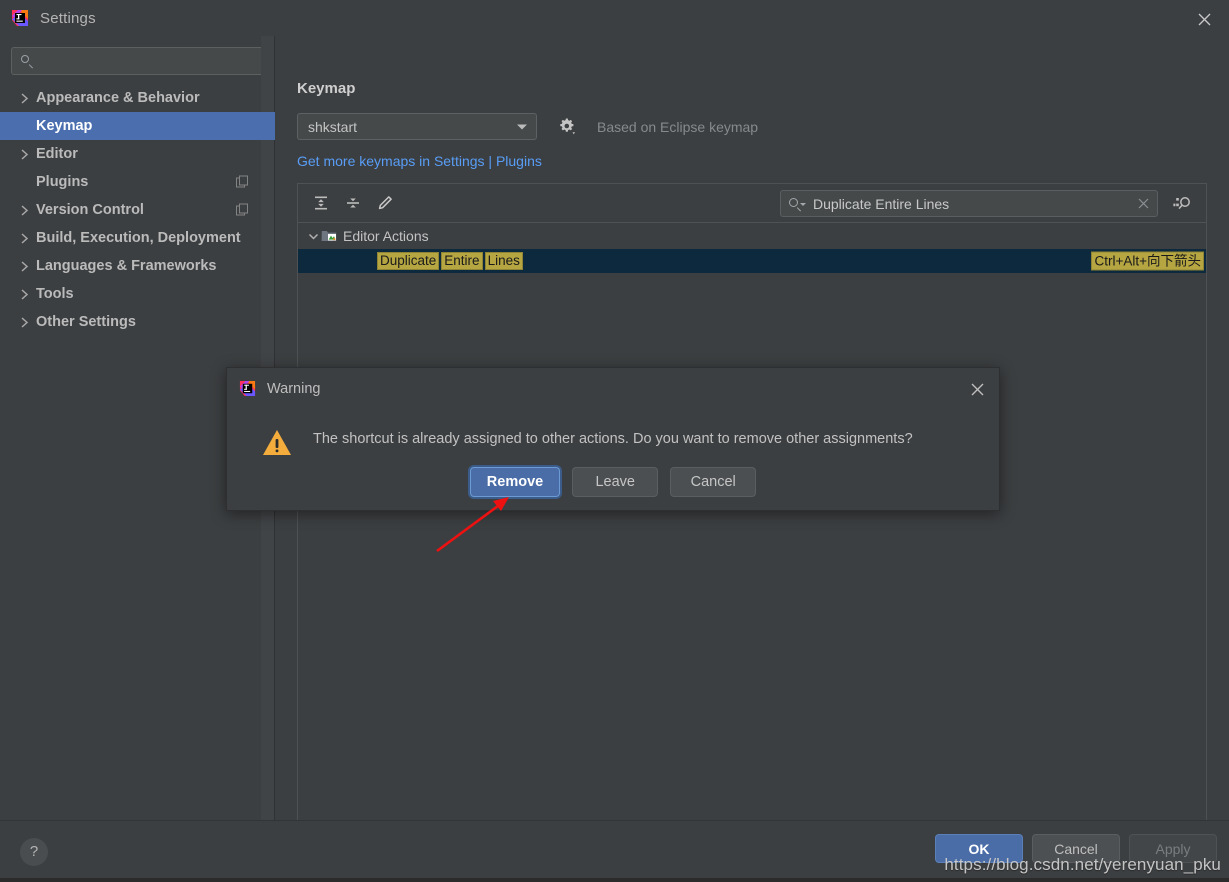 The image size is (1229, 882). What do you see at coordinates (57, 154) in the screenshot?
I see `sidebar-item-label: Editor` at bounding box center [57, 154].